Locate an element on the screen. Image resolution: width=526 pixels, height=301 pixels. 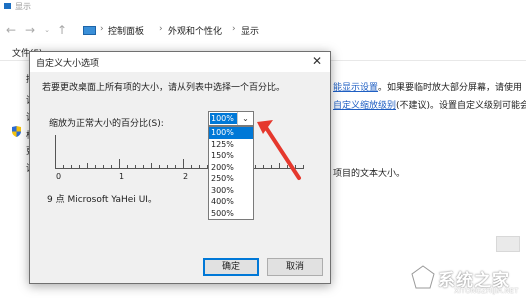
address-field: › 控制面板 › 外观和个性化 › 显示 is located at coordinates (300, 31).